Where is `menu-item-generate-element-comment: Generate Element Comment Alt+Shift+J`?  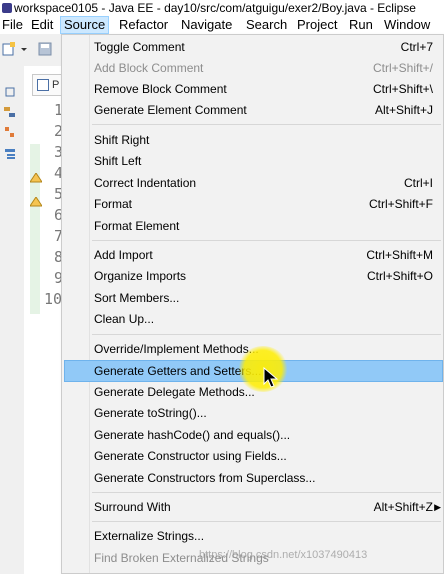
menu-item-generate-element-comment: Generate Element Comment Alt+Shift+J is located at coordinates (253, 110).